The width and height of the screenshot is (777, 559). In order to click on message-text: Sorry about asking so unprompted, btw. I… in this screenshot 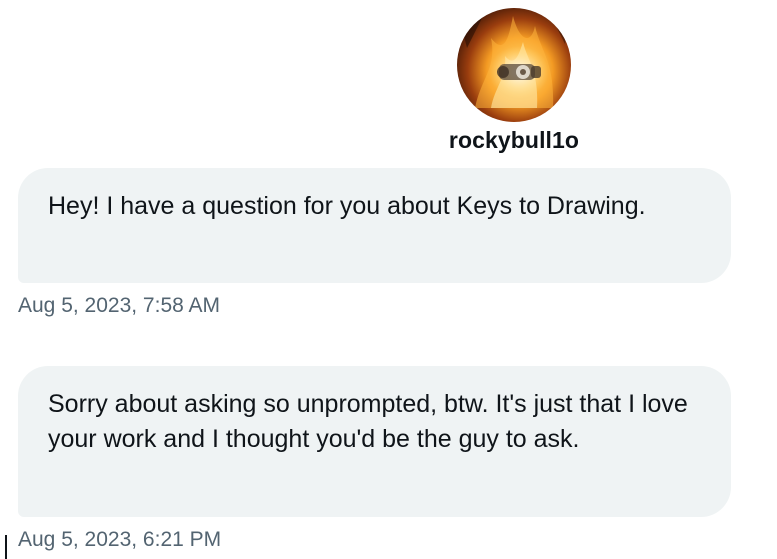, I will do `click(368, 421)`.